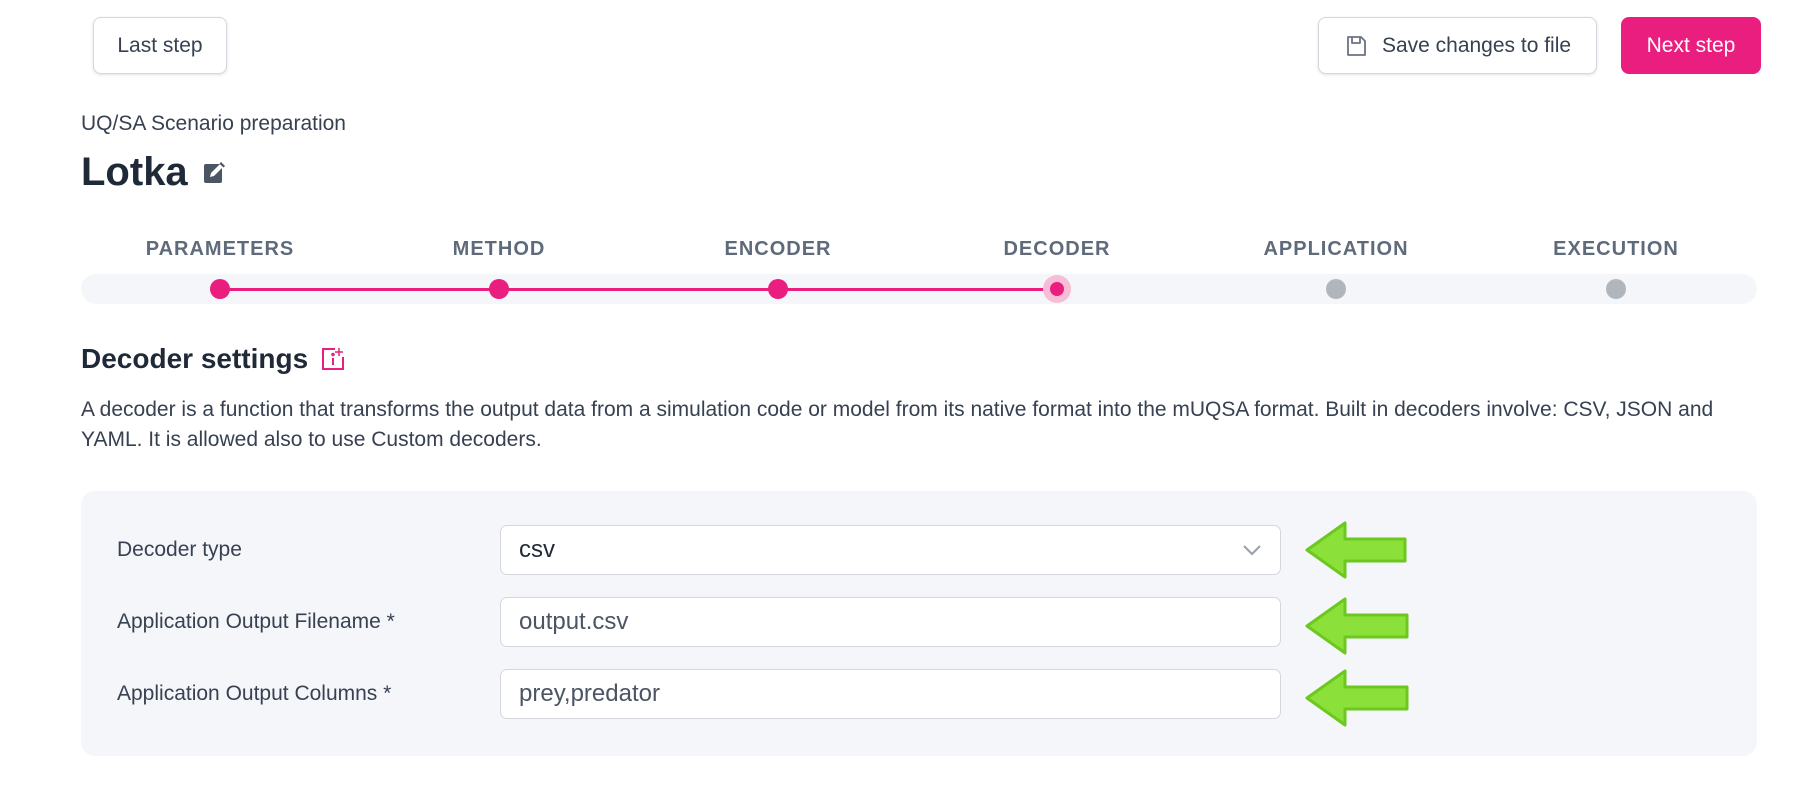 The image size is (1806, 796). I want to click on next-step-label: Next step, so click(1691, 45).